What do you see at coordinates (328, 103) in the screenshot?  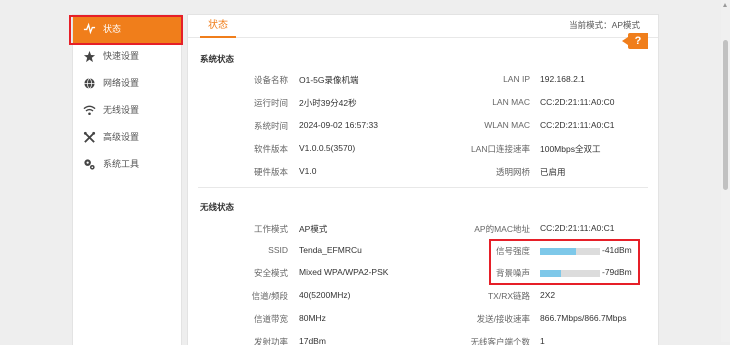 I see `field-value: 2小时39分42秒` at bounding box center [328, 103].